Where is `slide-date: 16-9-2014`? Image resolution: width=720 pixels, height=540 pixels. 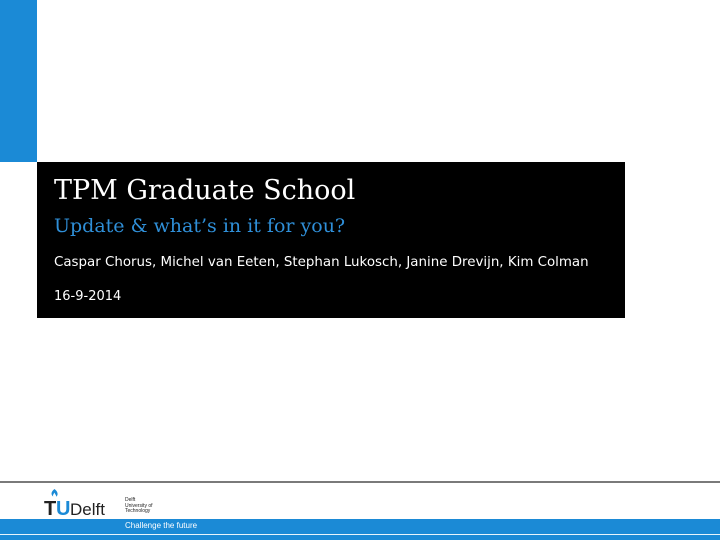 slide-date: 16-9-2014 is located at coordinates (88, 296).